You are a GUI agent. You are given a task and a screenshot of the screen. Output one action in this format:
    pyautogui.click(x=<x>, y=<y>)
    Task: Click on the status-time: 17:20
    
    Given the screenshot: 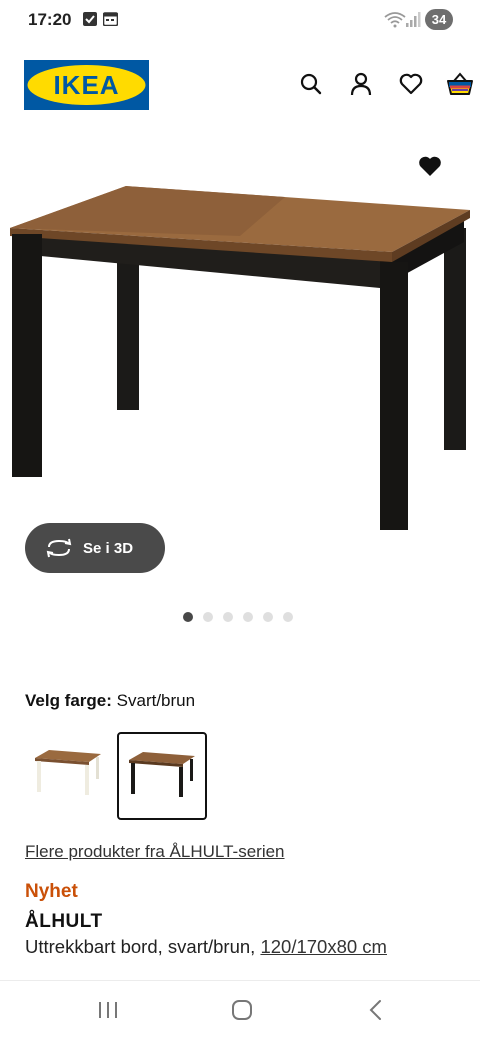 What is the action you would take?
    pyautogui.click(x=50, y=19)
    